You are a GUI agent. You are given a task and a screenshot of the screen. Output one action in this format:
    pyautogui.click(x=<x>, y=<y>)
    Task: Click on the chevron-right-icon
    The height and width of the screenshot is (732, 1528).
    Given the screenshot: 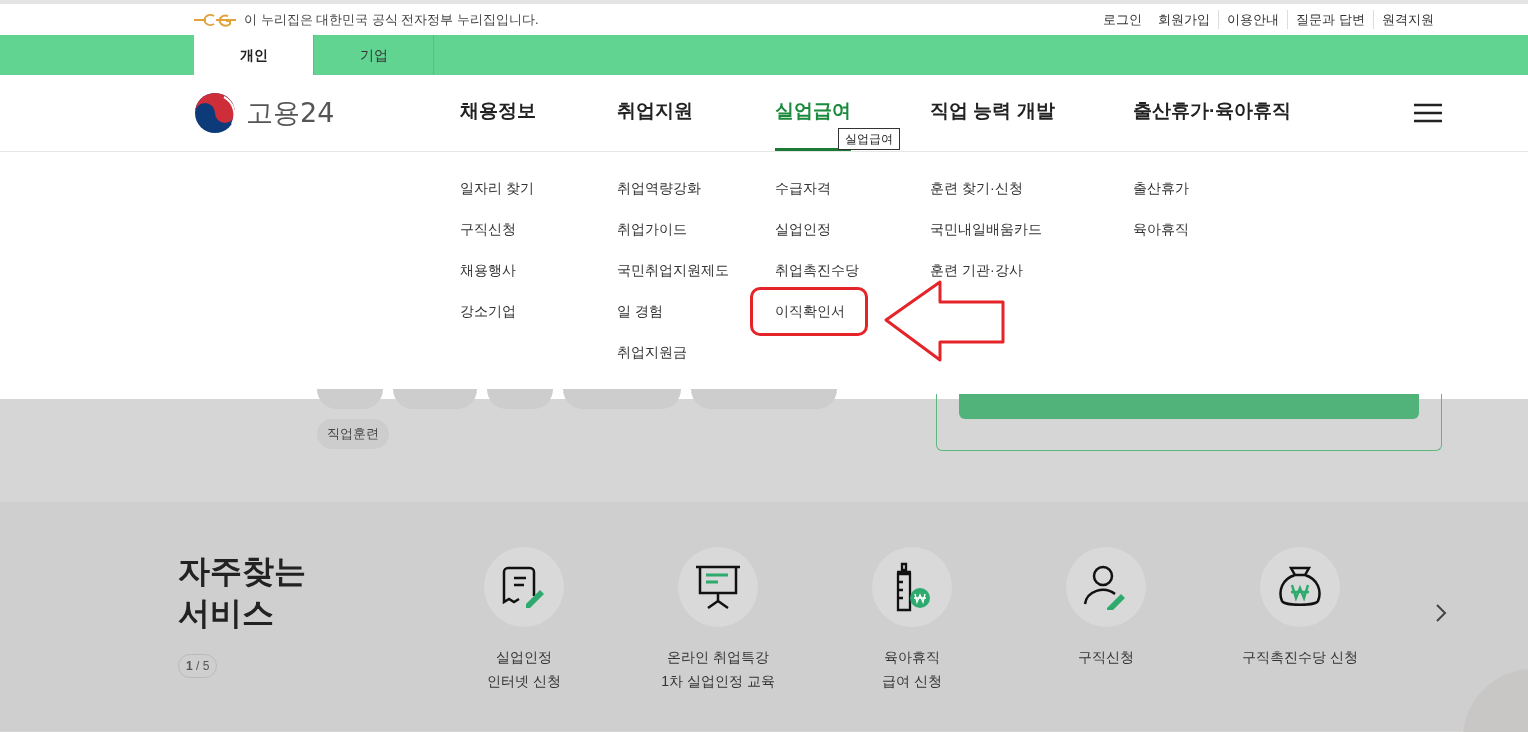 What is the action you would take?
    pyautogui.click(x=1441, y=613)
    